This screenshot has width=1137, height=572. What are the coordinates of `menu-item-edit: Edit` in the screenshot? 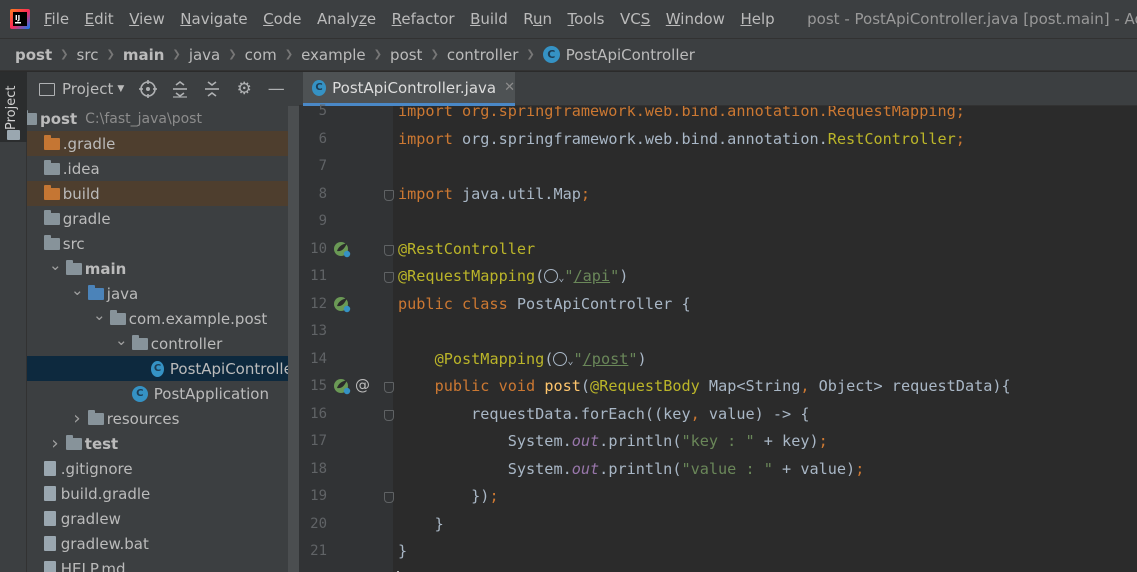 It's located at (99, 19).